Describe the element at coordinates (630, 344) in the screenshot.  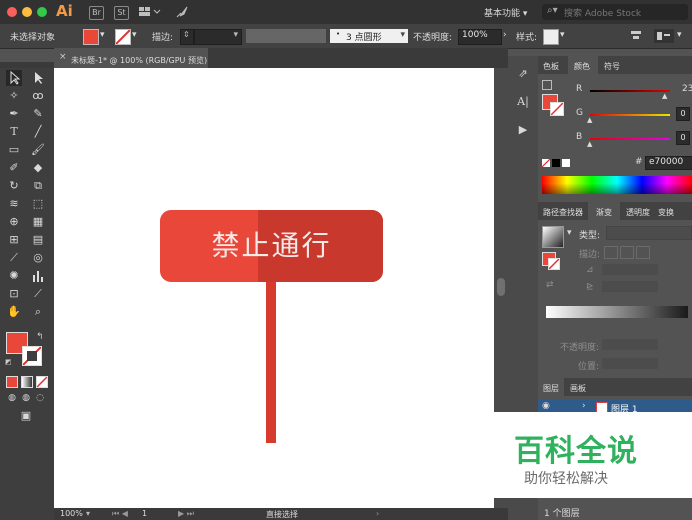
I see `gradient-opacity-input` at that location.